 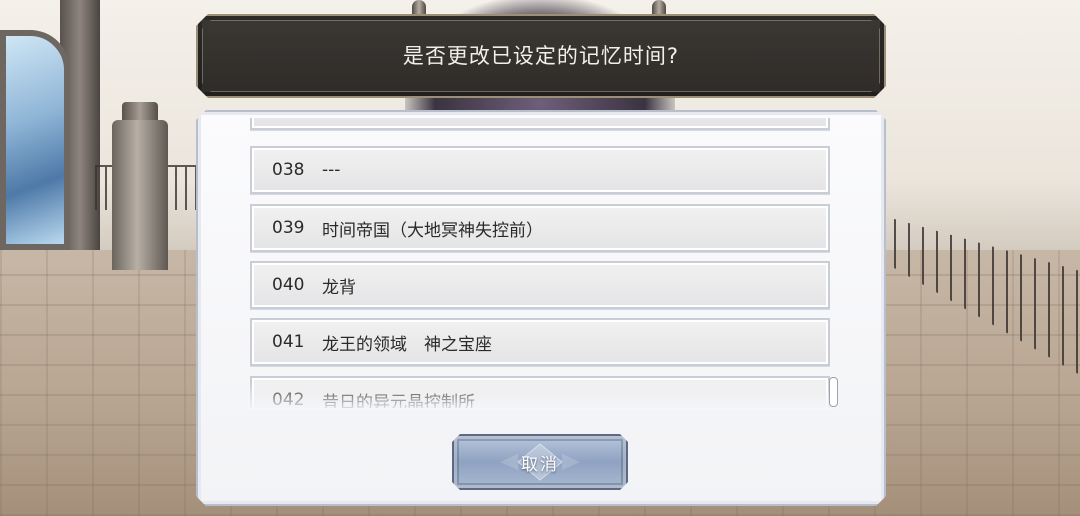 I want to click on list-item-label: 时间帝国（大地冥神失控前）, so click(x=432, y=230).